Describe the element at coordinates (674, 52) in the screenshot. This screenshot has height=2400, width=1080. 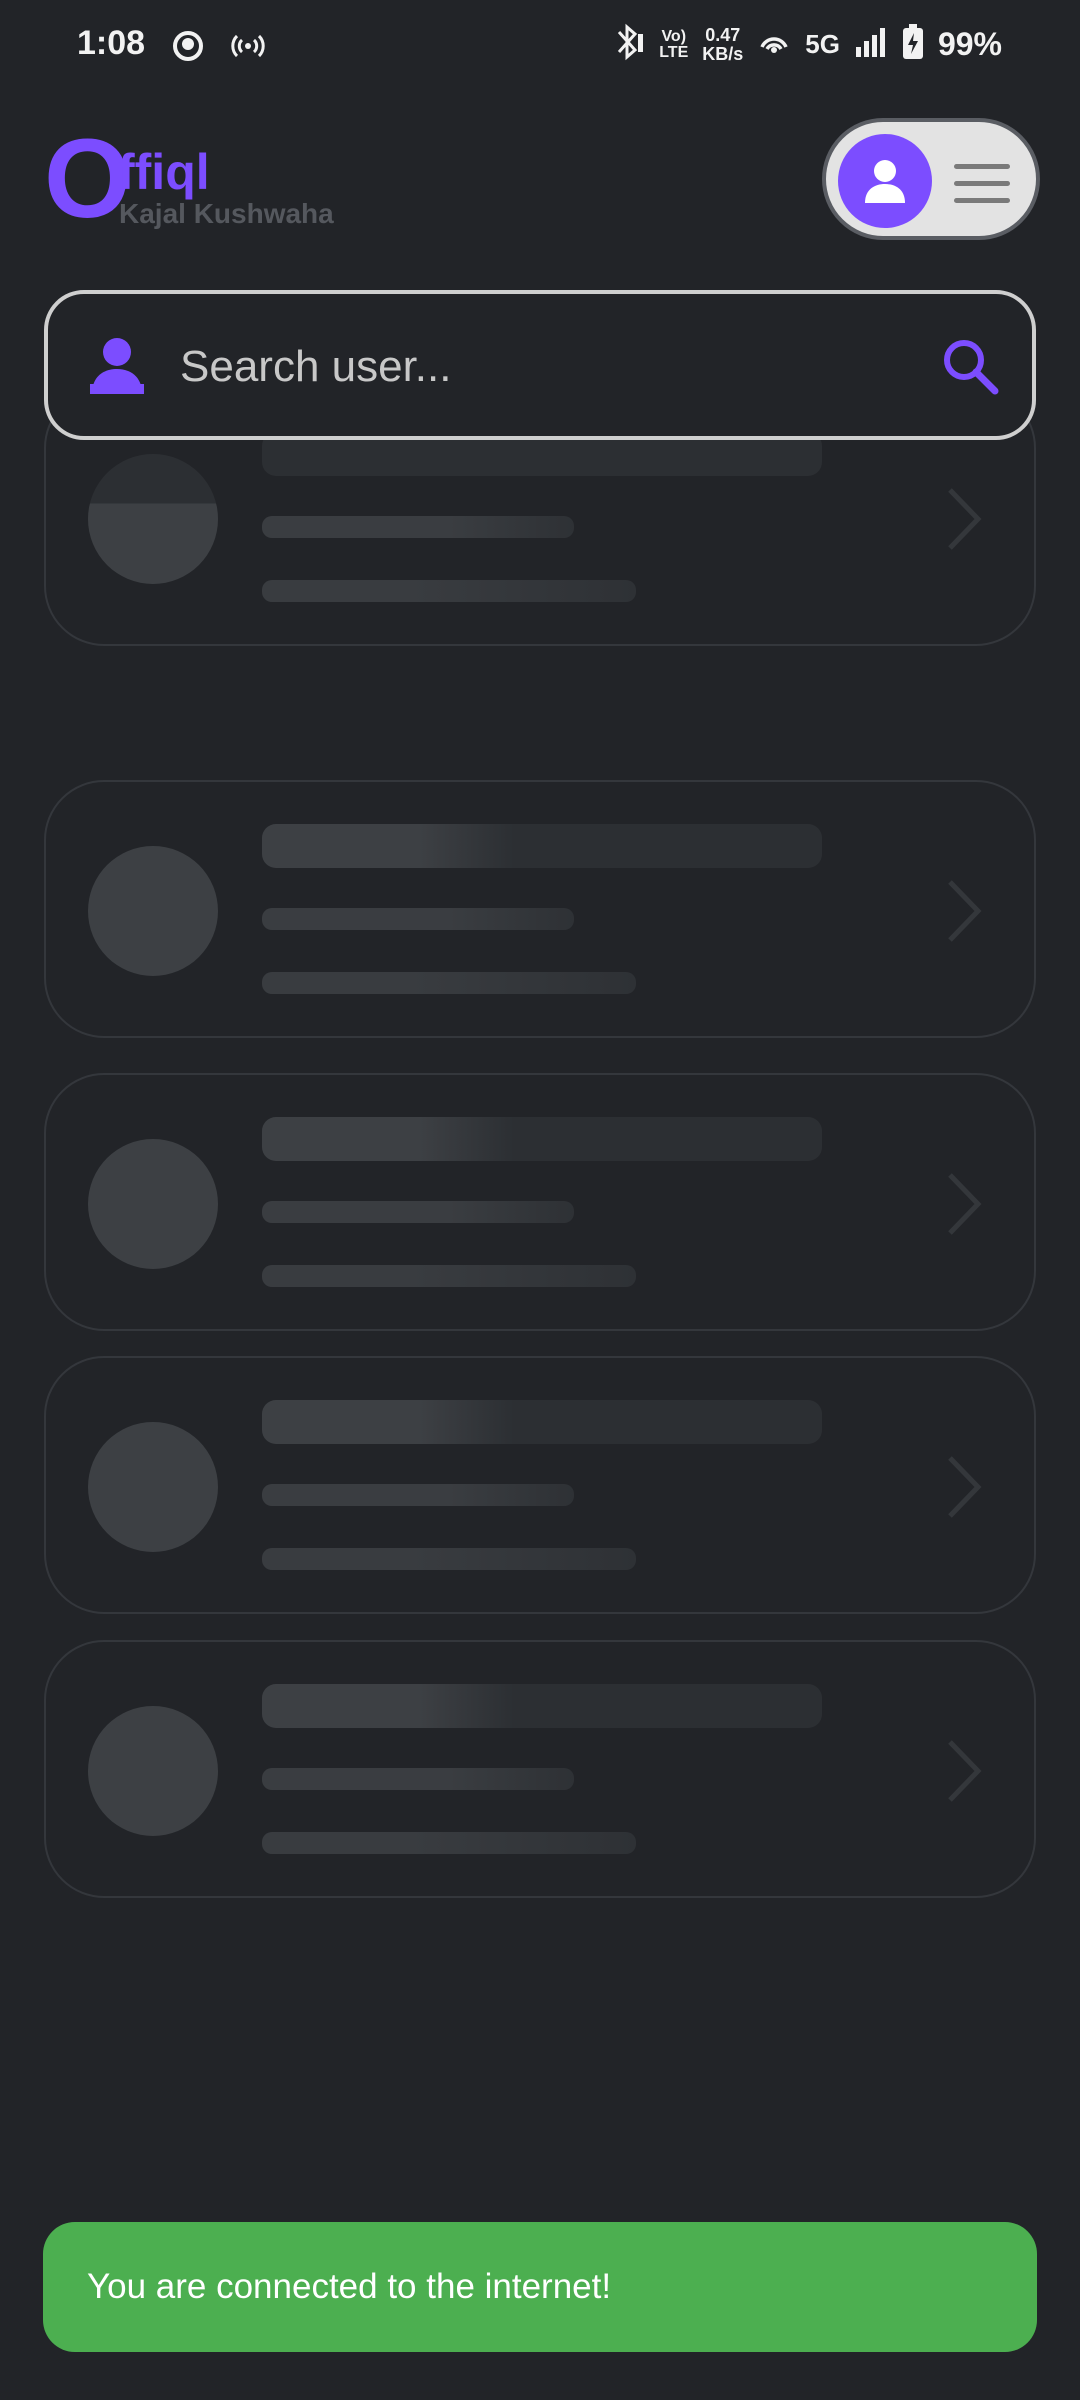
I see `volte-line2: LTE` at that location.